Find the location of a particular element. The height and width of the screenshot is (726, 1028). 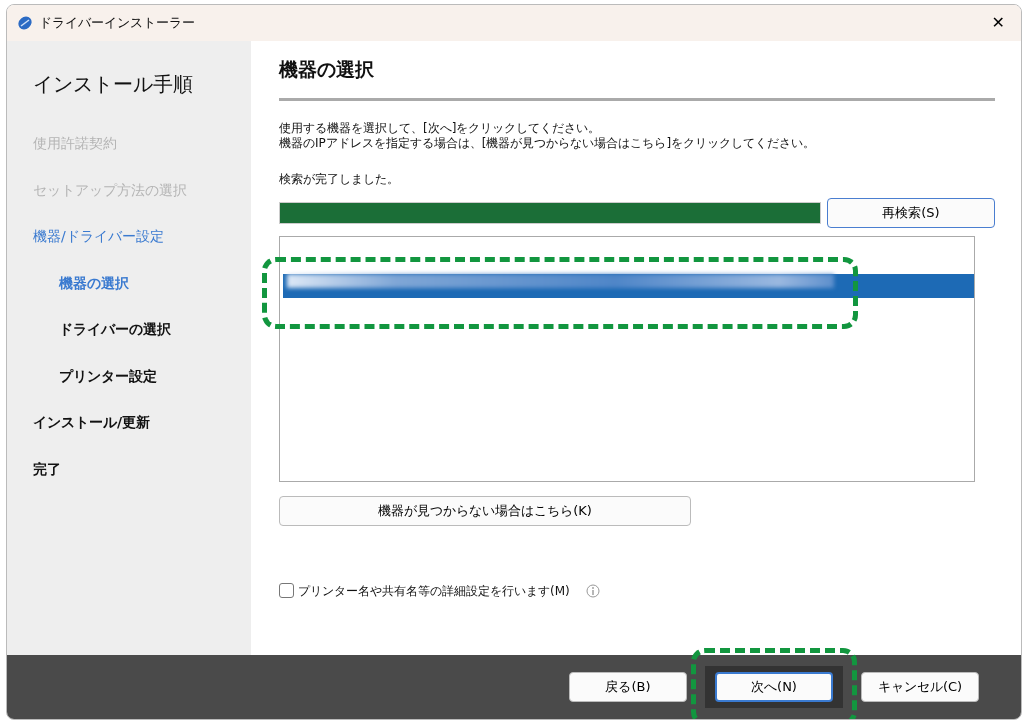

checkbox is located at coordinates (286, 591).